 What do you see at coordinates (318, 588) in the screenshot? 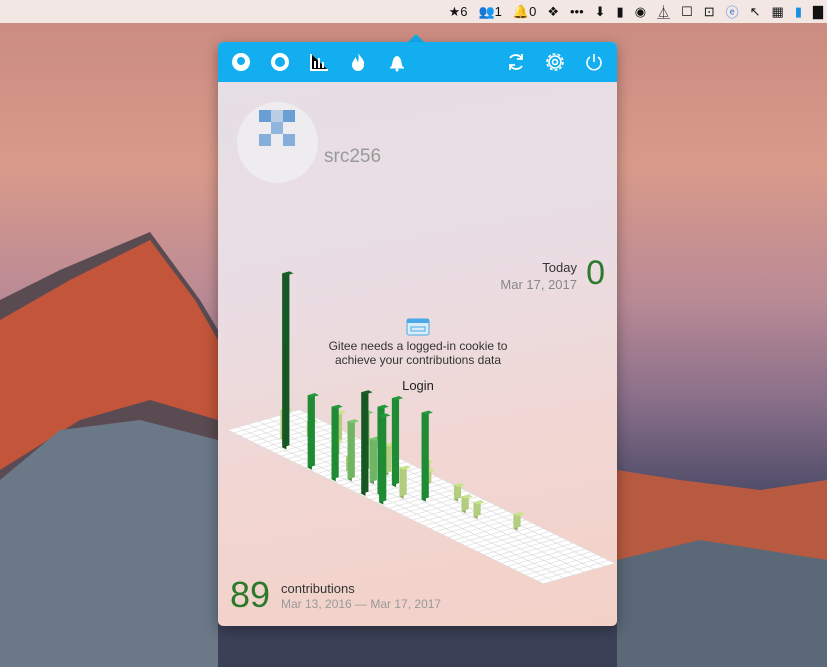
I see `contributions-label: contributions` at bounding box center [318, 588].